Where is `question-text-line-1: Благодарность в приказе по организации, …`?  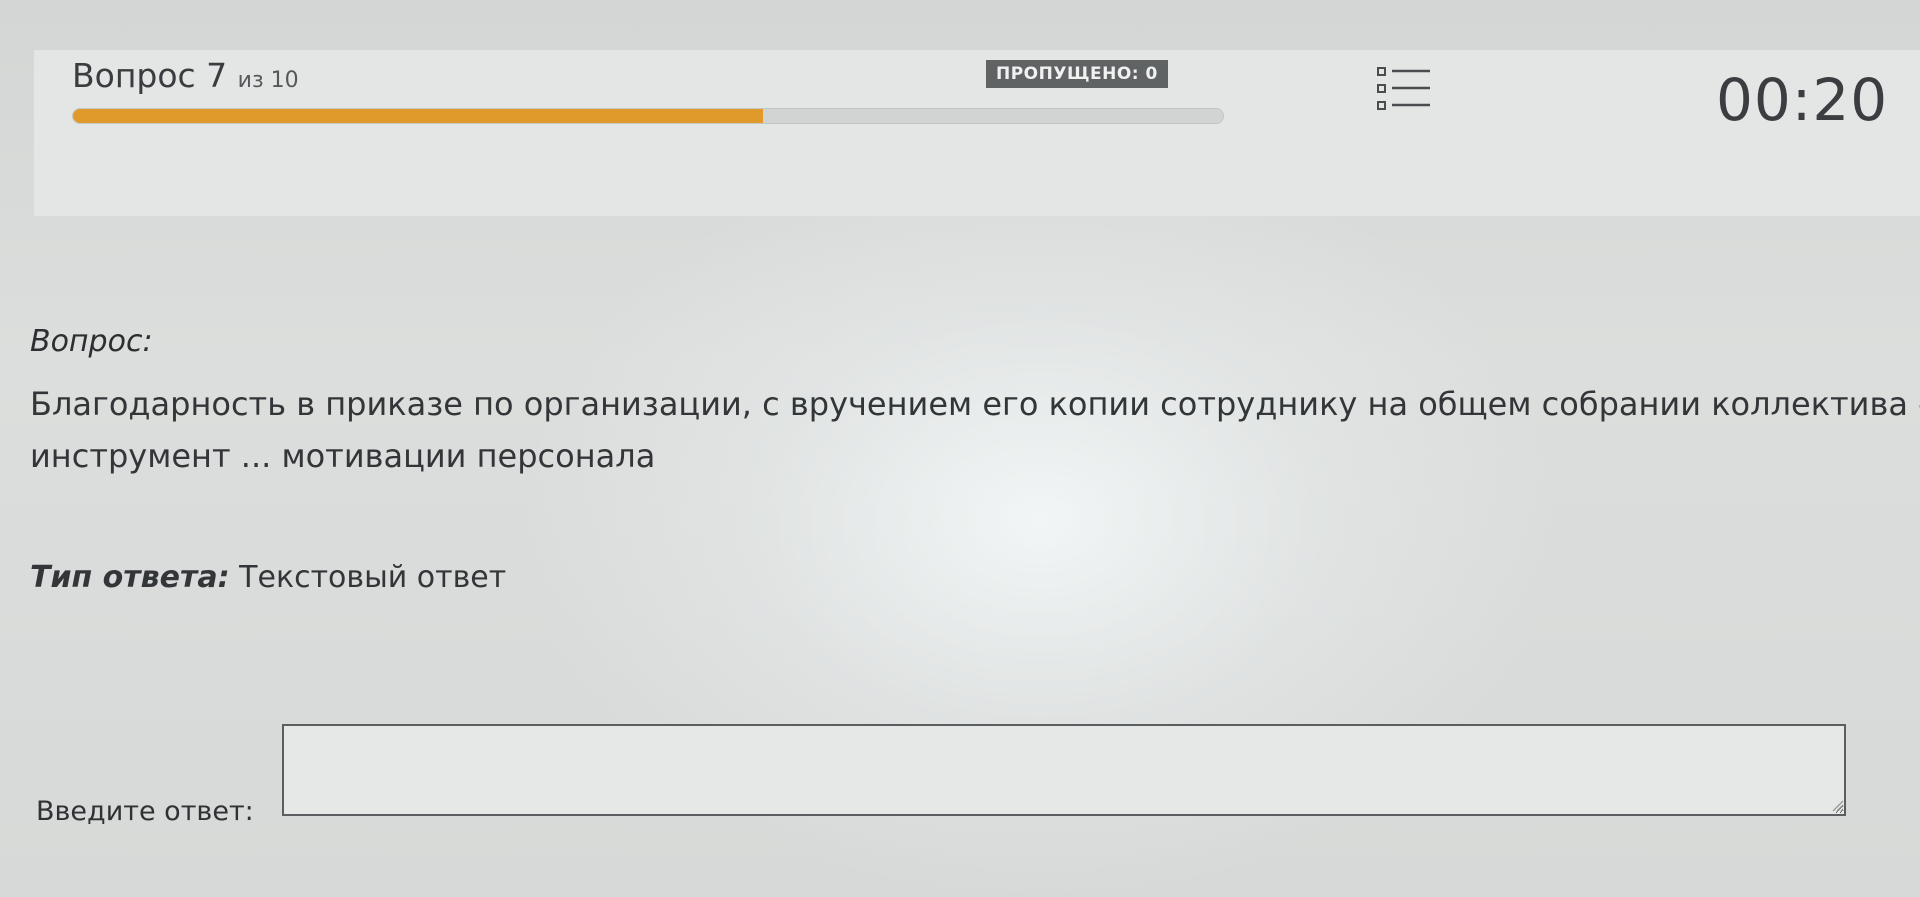
question-text-line-1: Благодарность в приказе по организации, … is located at coordinates (975, 404).